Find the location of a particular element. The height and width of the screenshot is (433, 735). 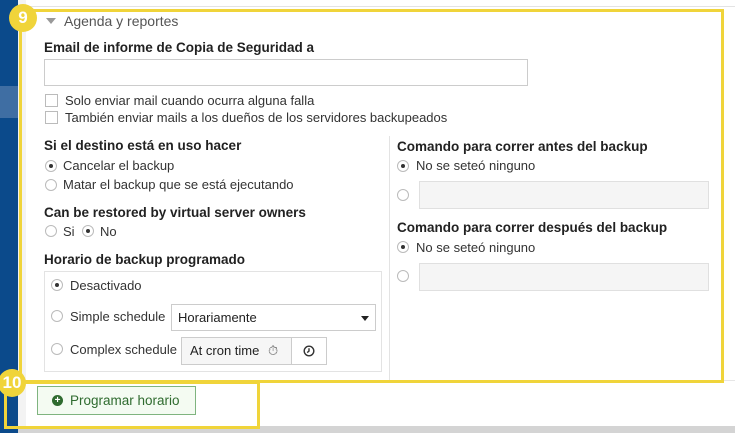

sidebar-active-highlight is located at coordinates (9, 102).